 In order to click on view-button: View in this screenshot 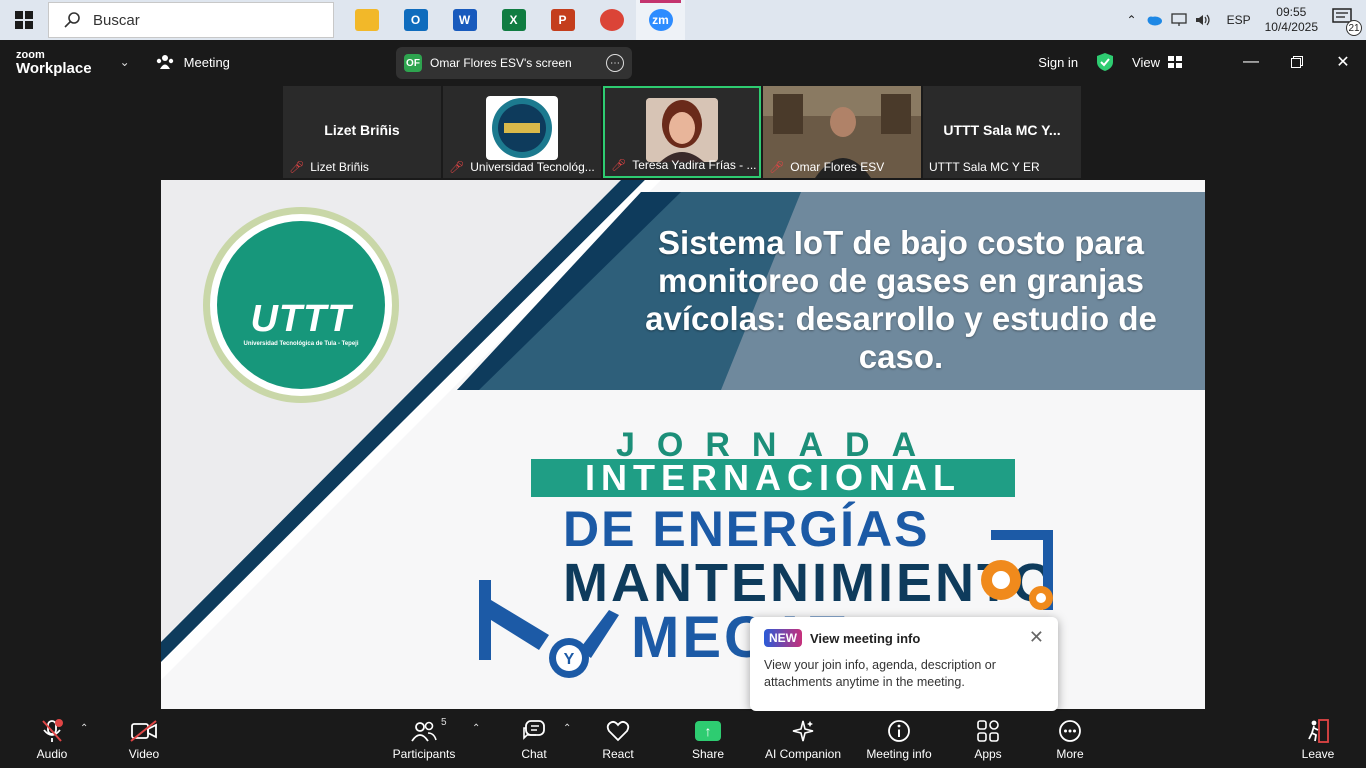, I will do `click(1157, 62)`.